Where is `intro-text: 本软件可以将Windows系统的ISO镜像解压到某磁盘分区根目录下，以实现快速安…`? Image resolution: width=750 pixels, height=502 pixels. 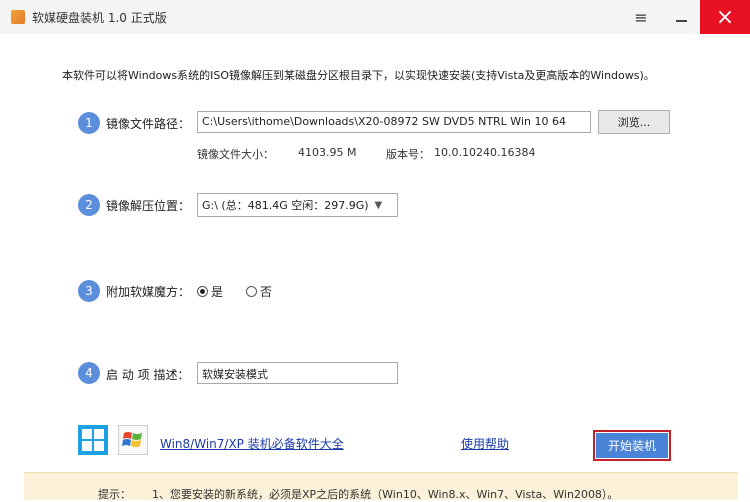
intro-text: 本软件可以将Windows系统的ISO镜像解压到某磁盘分区根目录下，以实现快速安… is located at coordinates (358, 75).